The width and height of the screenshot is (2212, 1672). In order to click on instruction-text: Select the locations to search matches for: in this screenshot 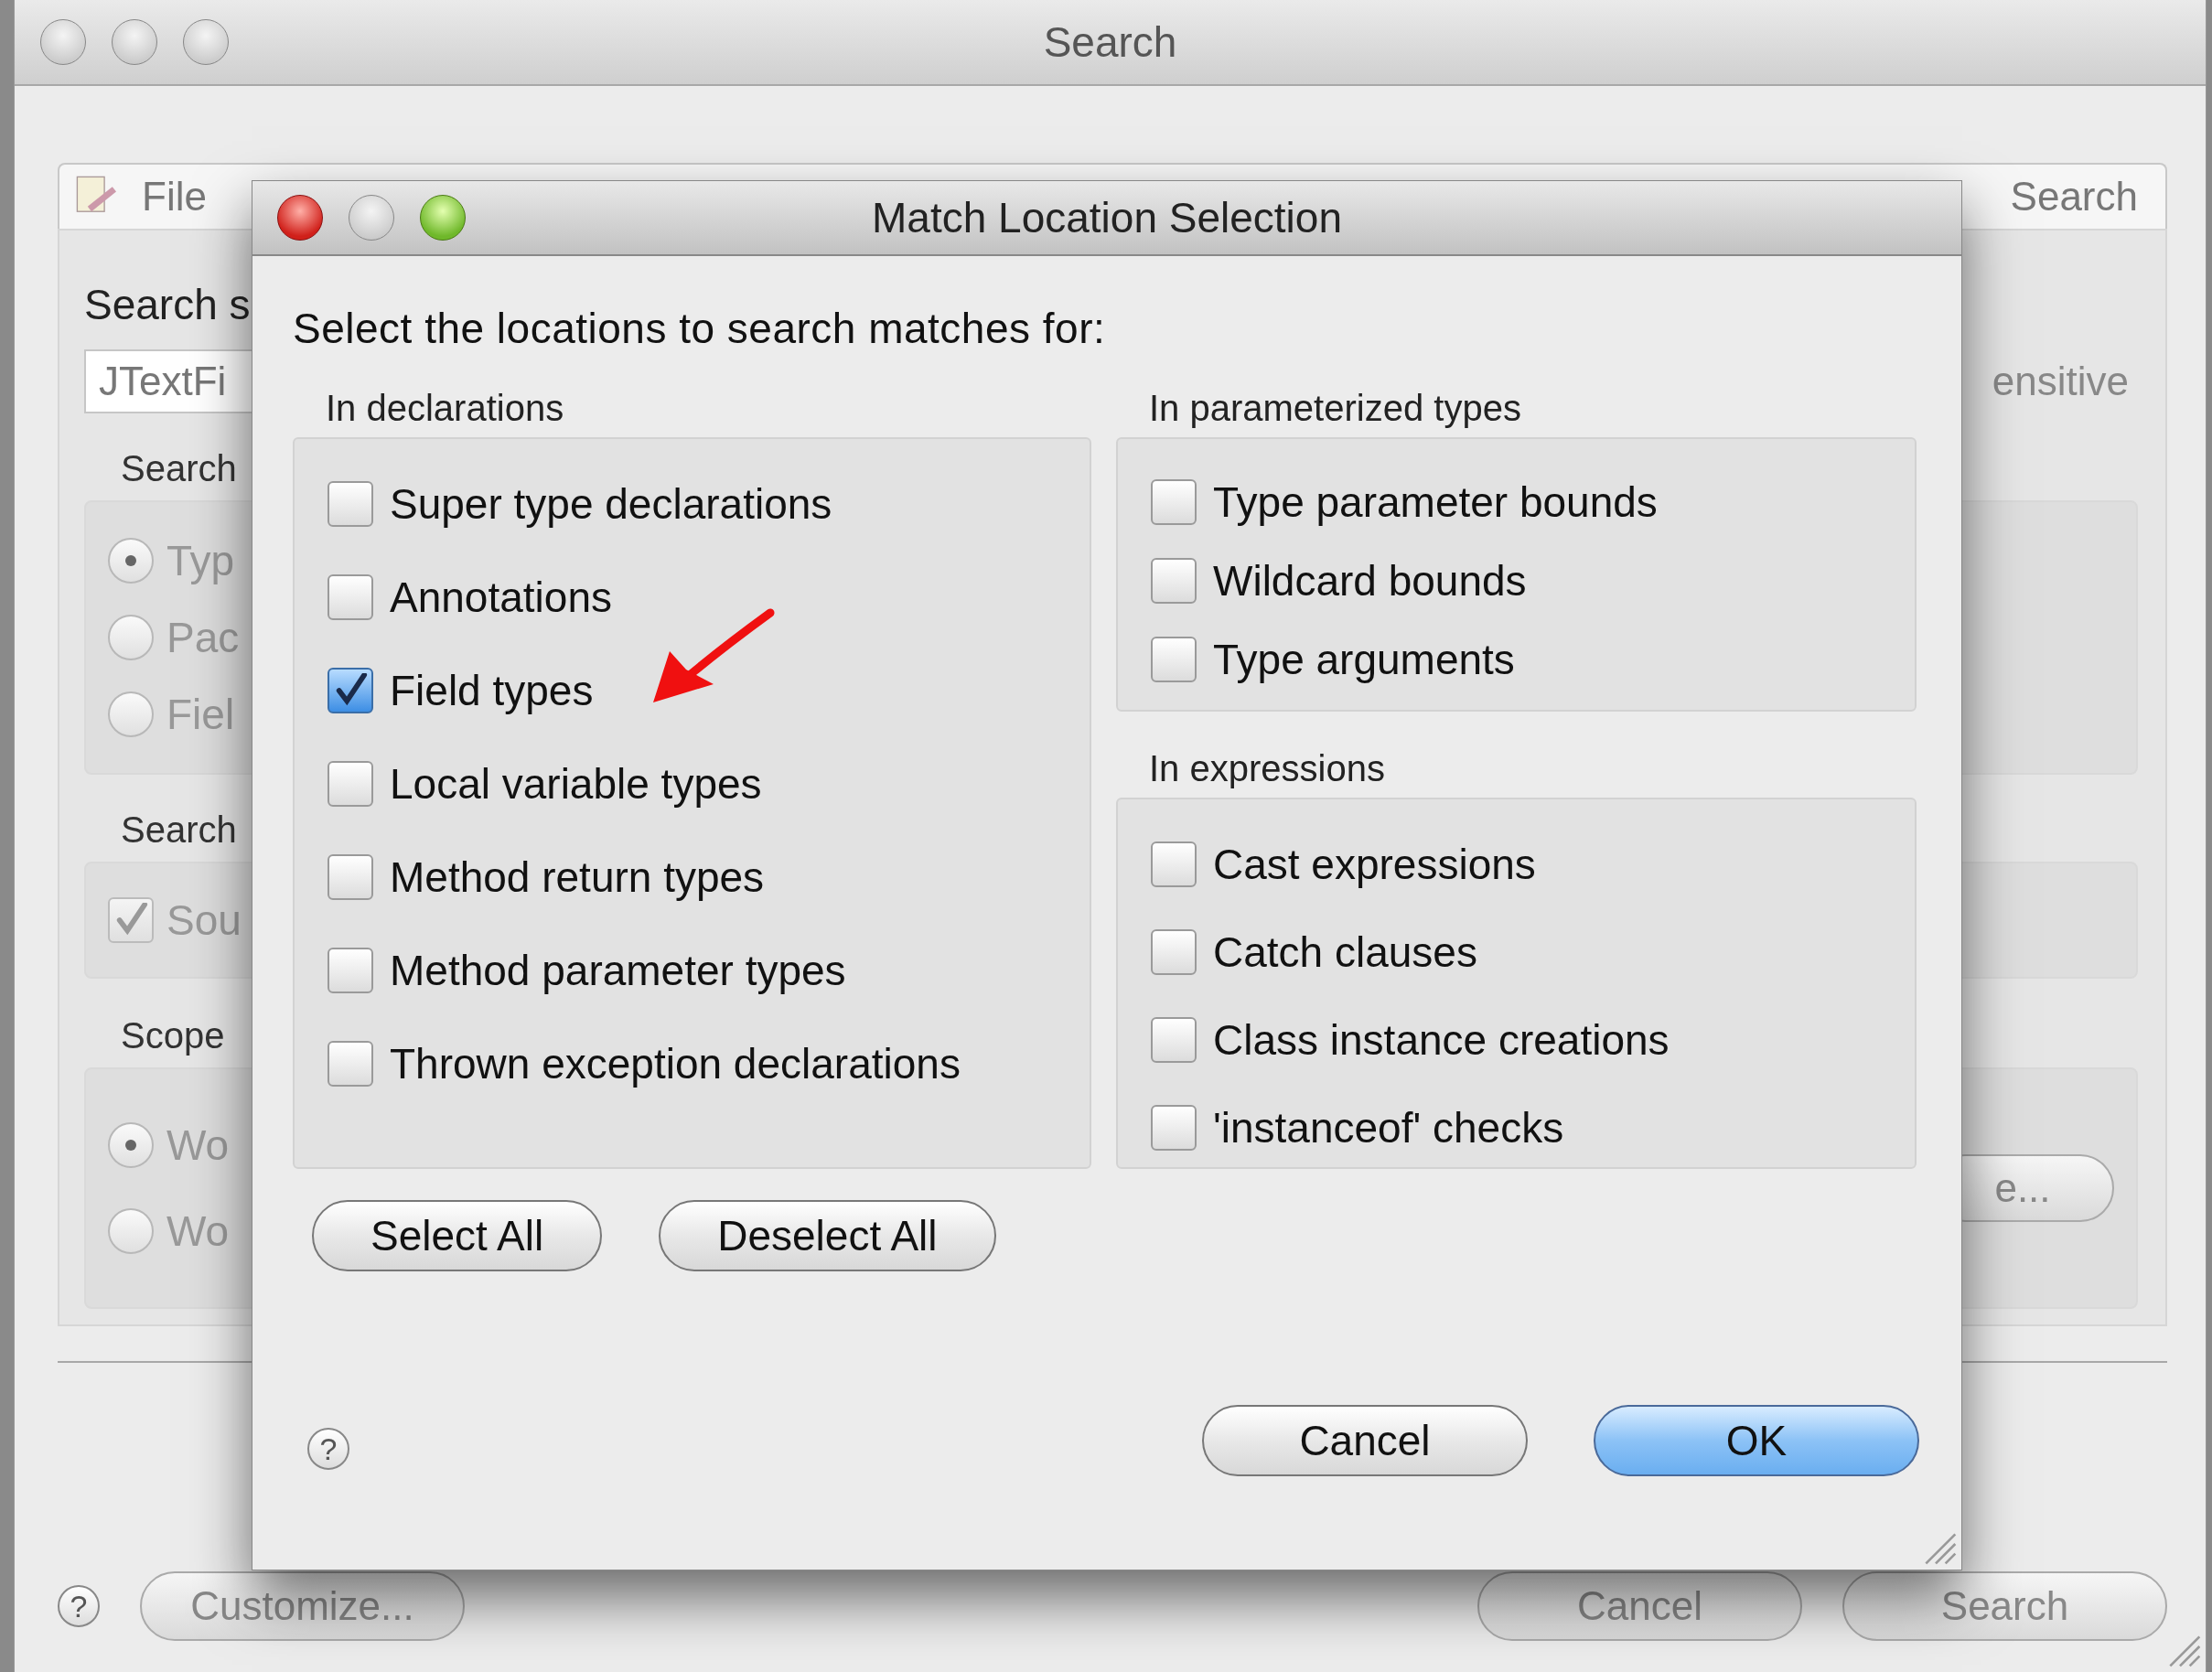, I will do `click(700, 328)`.